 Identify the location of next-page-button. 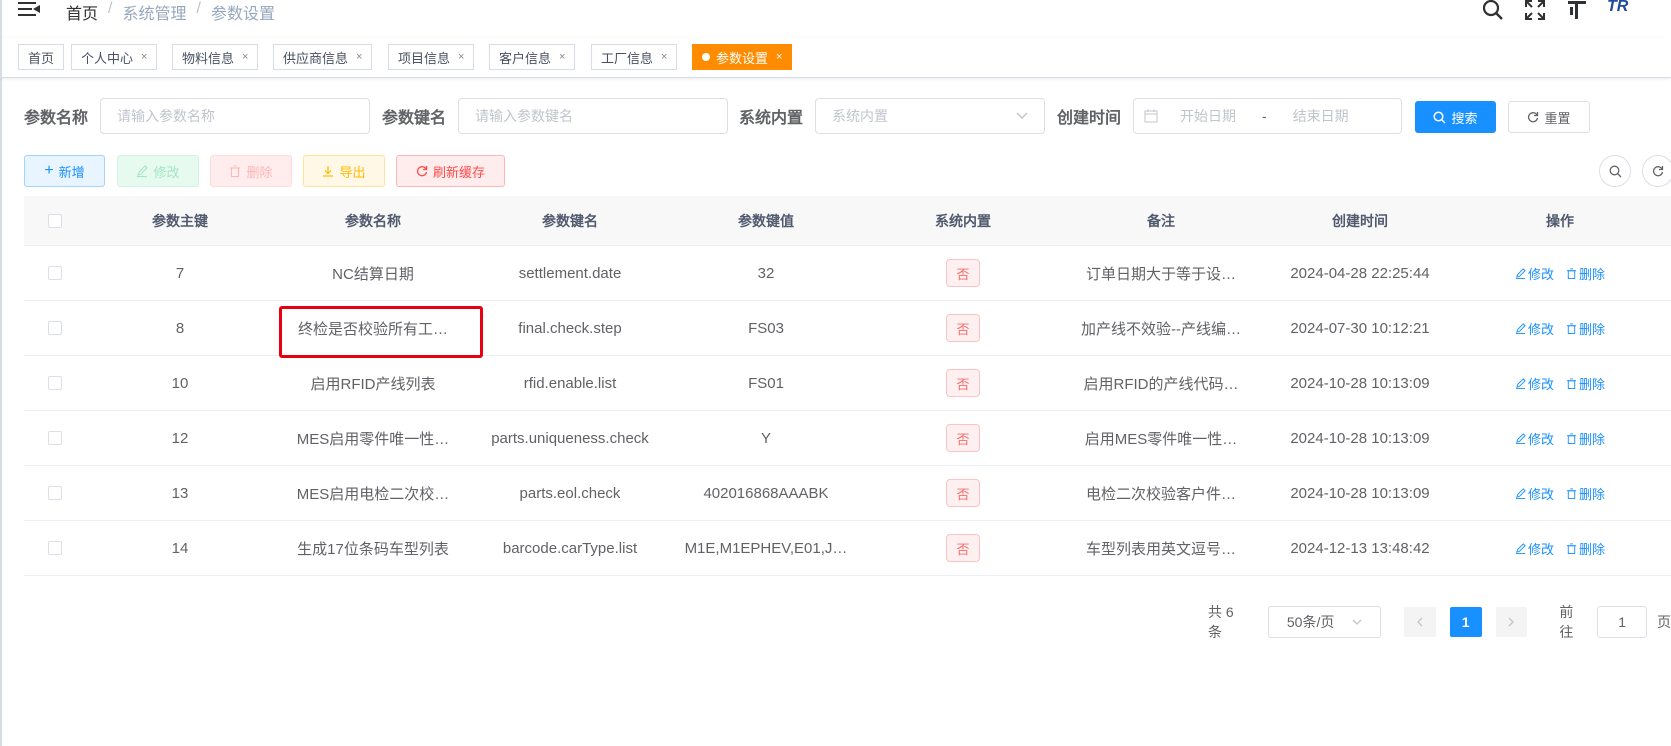
(1511, 622).